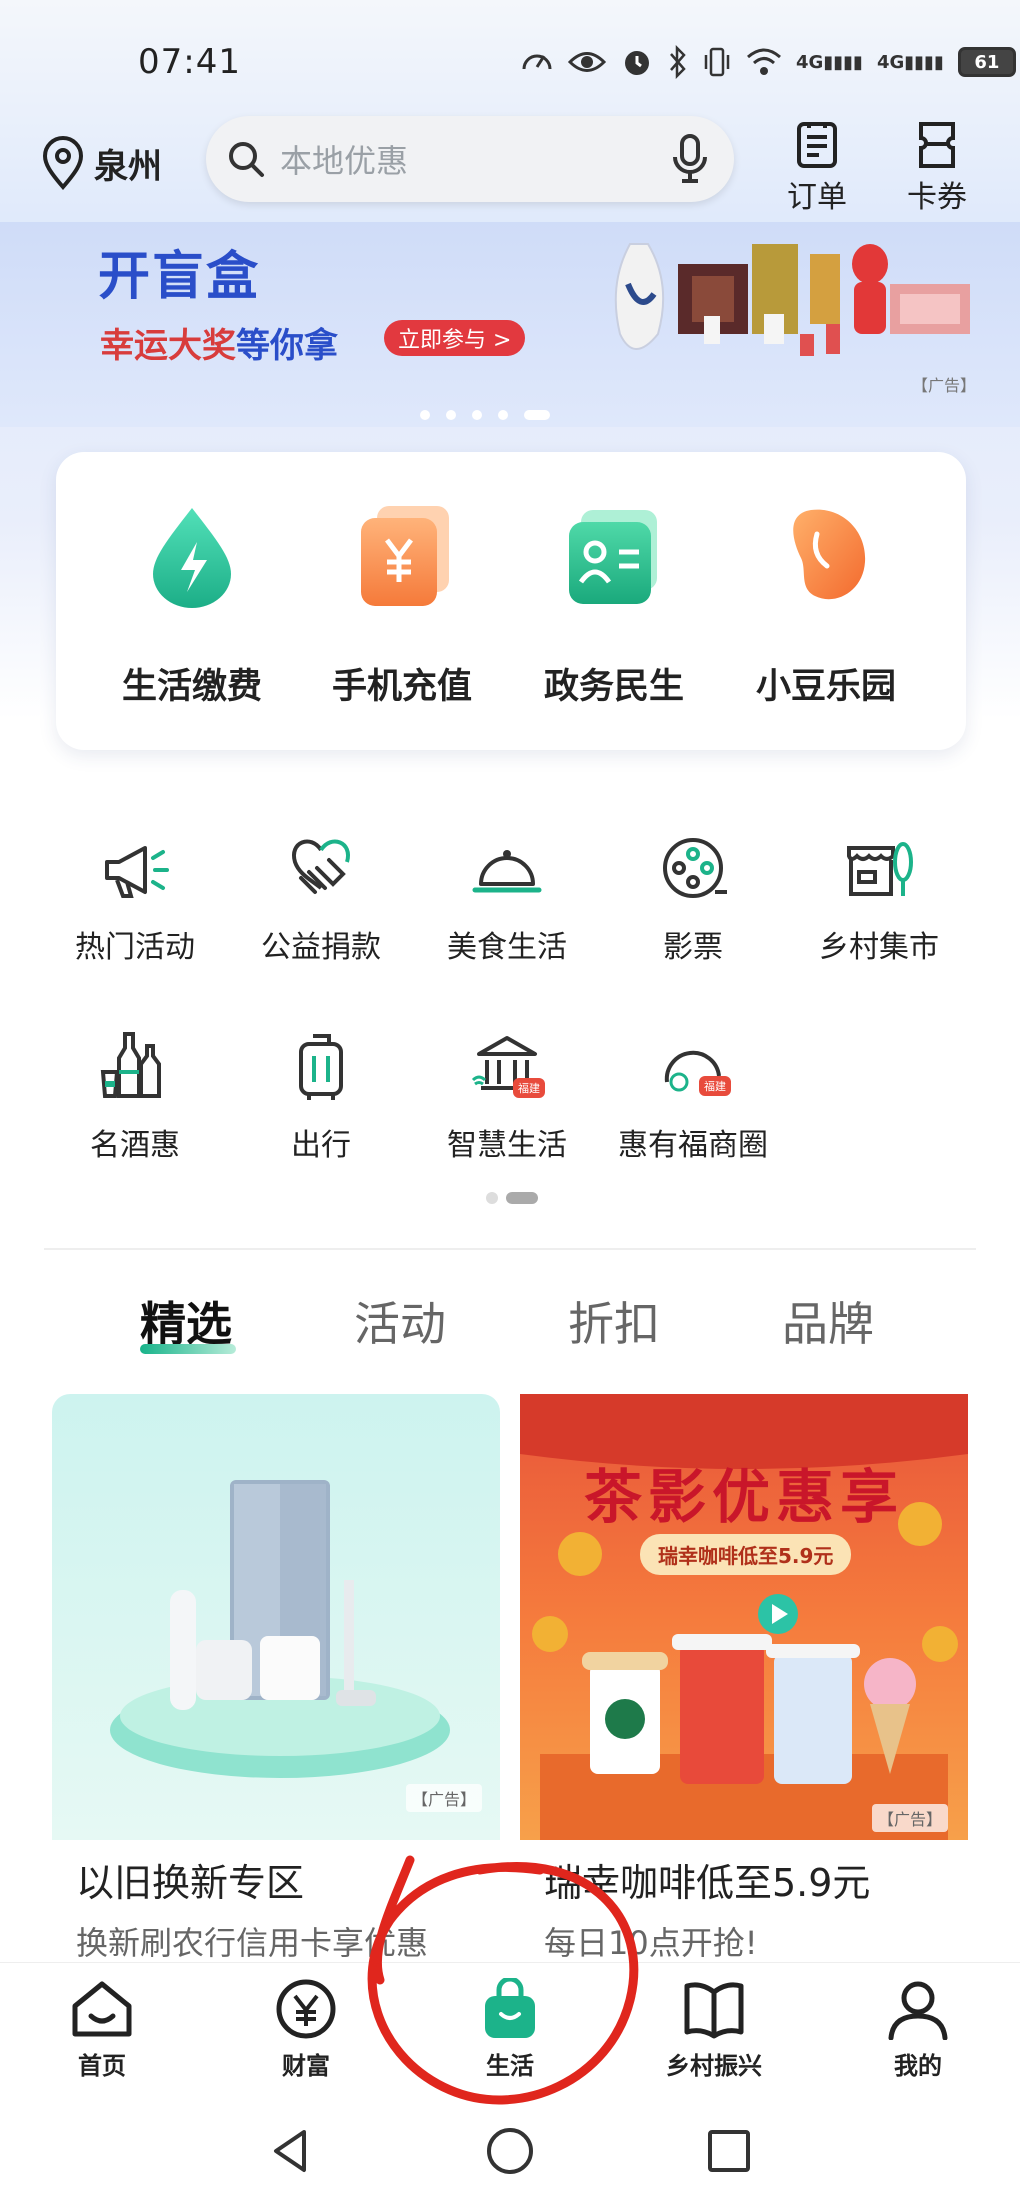 Image resolution: width=1020 pixels, height=2210 pixels. I want to click on quick-item-government-services: 政务民生, so click(614, 604).